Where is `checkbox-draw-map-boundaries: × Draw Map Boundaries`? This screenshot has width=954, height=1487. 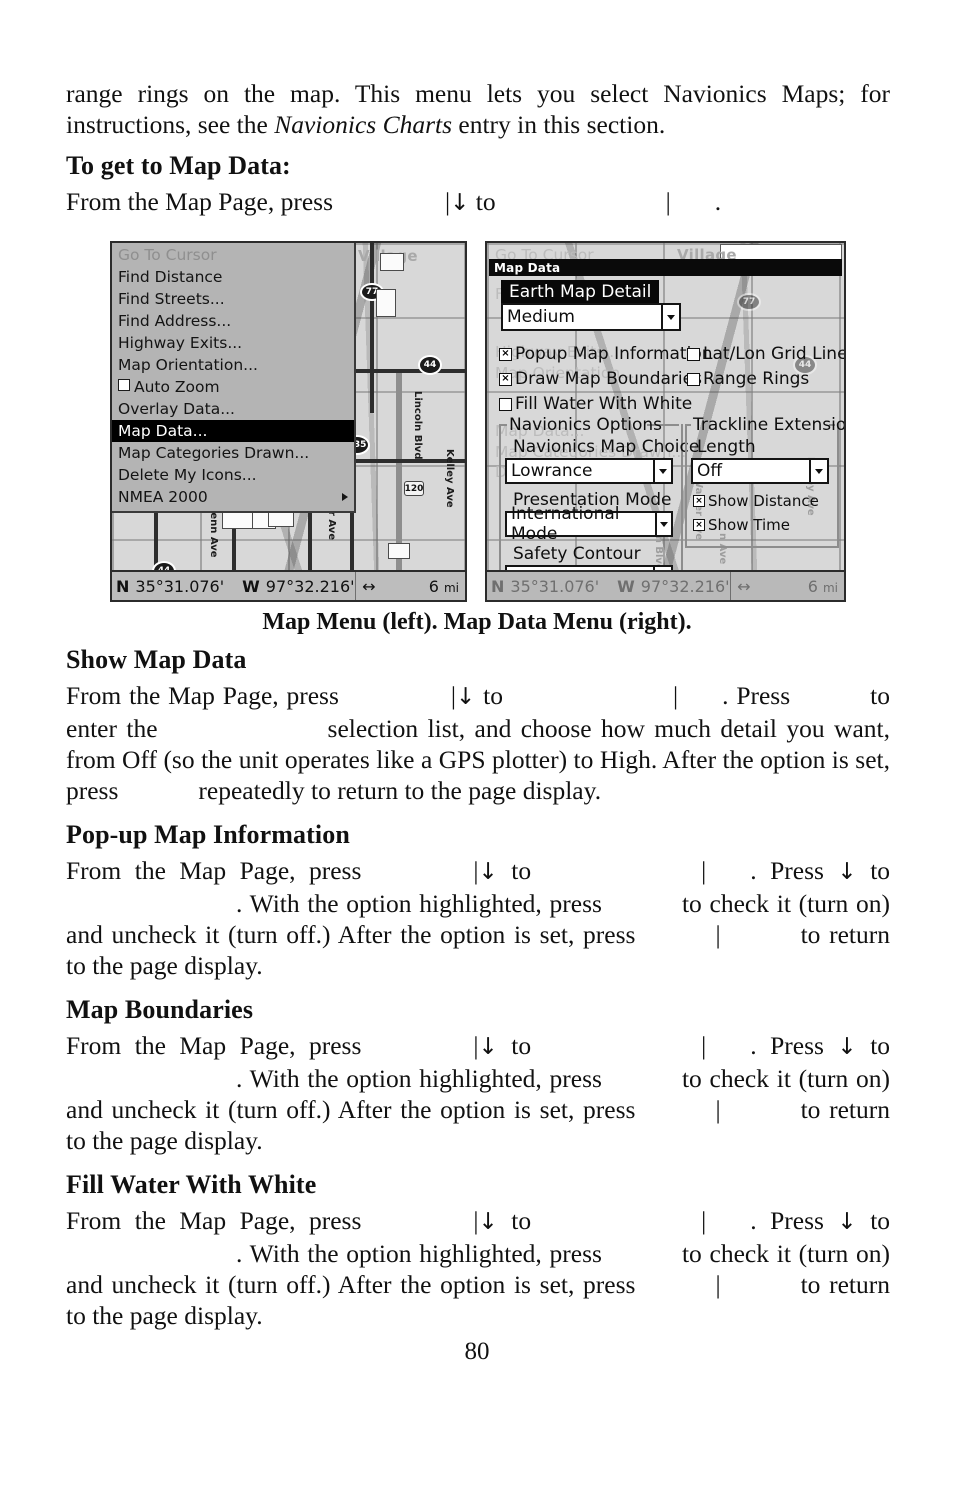
checkbox-draw-map-boundaries: × Draw Map Boundaries is located at coordinates (600, 379).